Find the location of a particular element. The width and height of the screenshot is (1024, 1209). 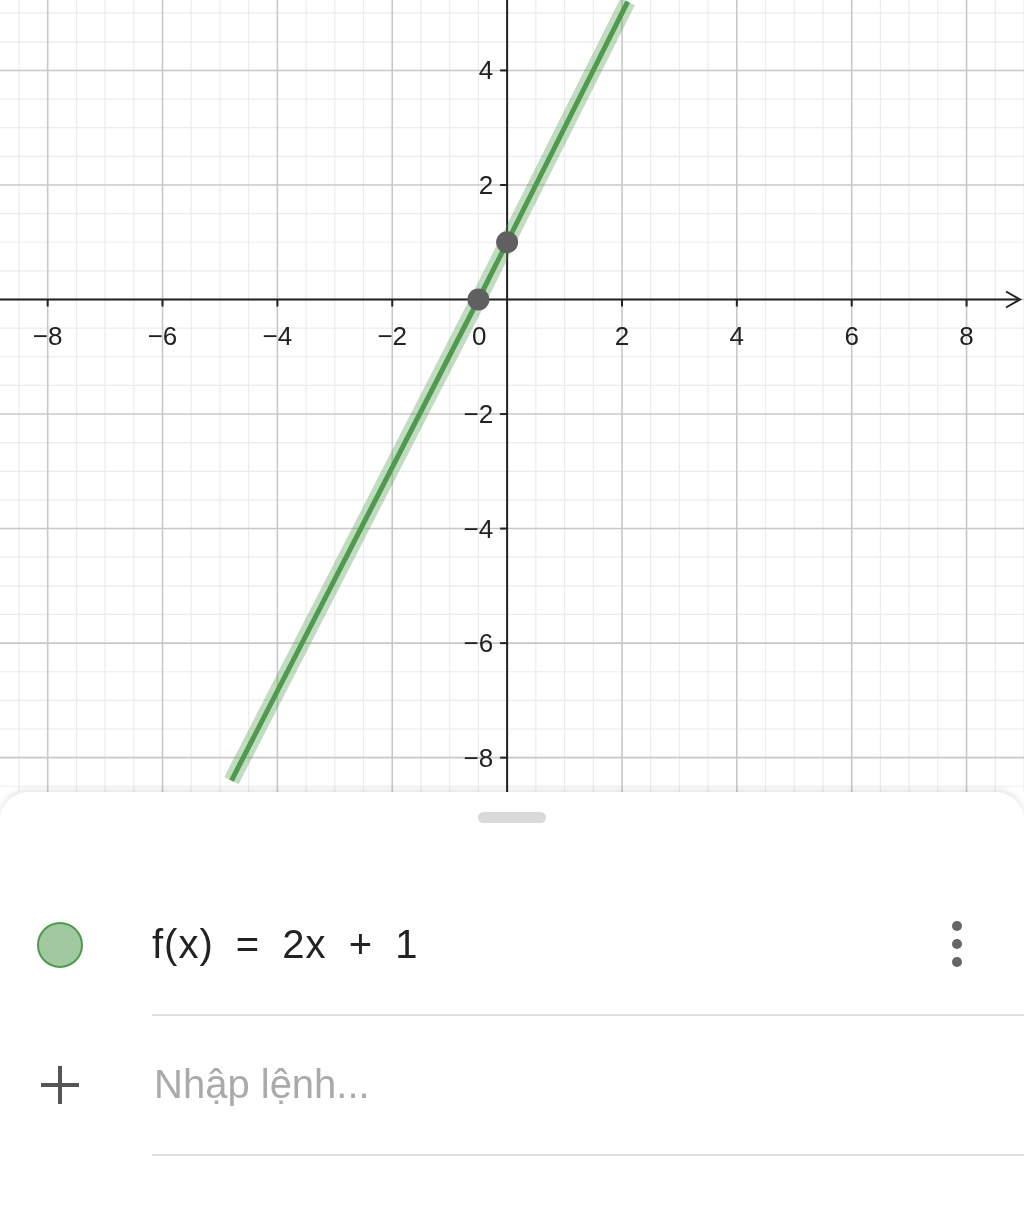

visibility-toggle is located at coordinates (60, 945).